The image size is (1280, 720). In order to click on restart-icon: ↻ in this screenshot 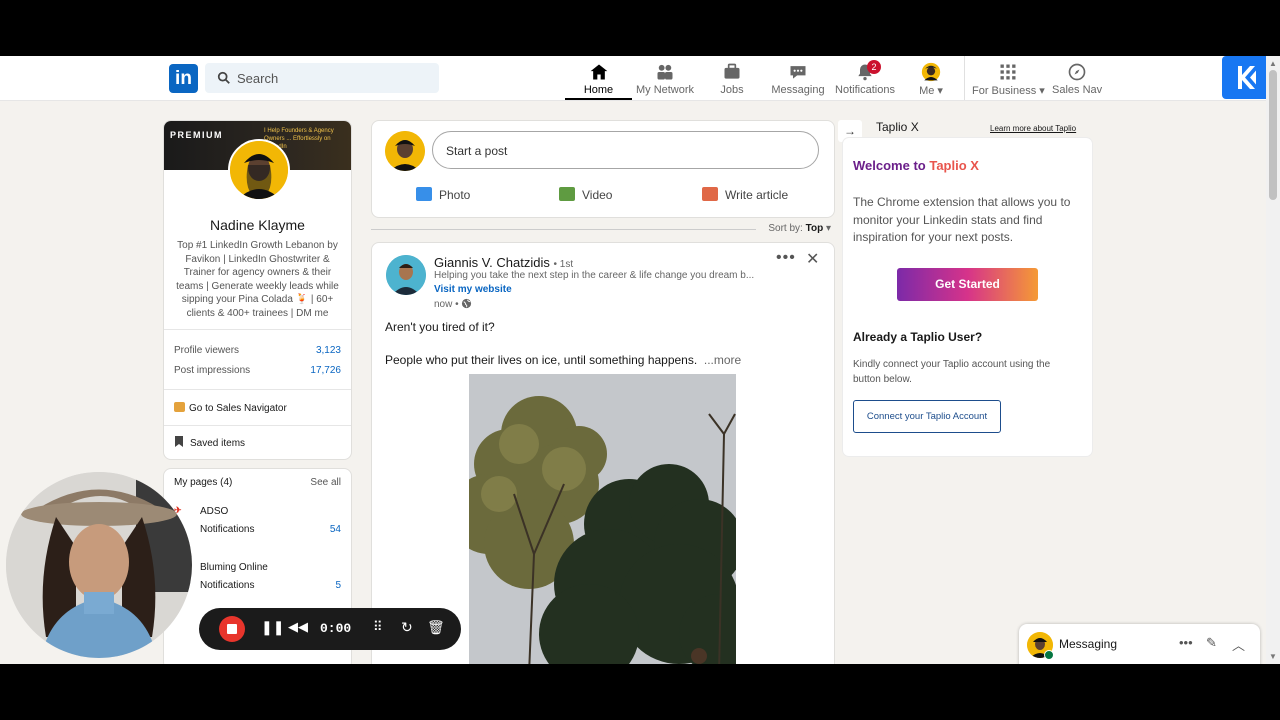, I will do `click(407, 627)`.